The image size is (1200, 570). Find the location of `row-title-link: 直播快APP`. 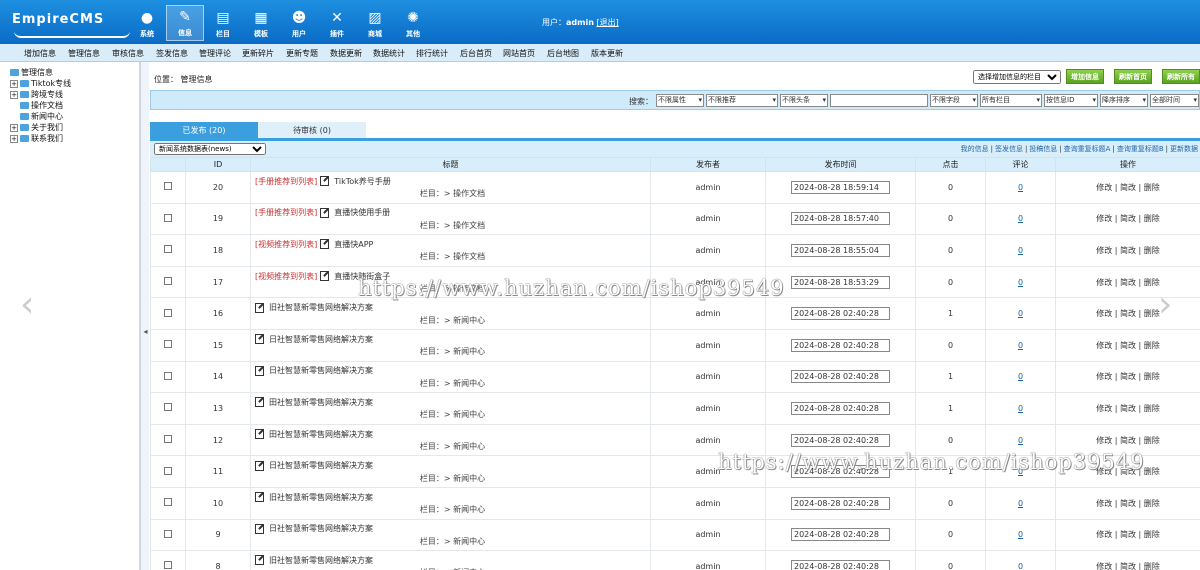

row-title-link: 直播快APP is located at coordinates (353, 244).